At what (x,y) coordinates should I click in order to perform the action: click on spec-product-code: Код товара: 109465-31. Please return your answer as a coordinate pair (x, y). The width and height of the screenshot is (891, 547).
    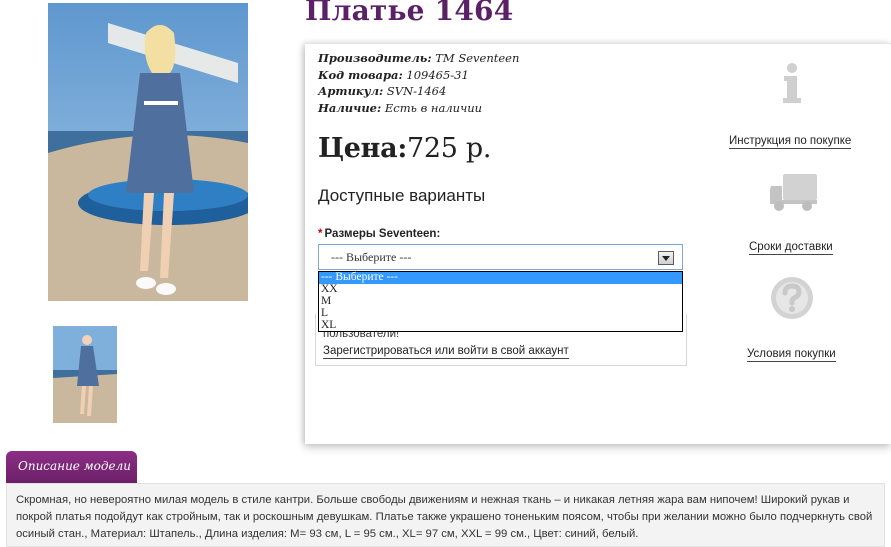
    Looking at the image, I should click on (418, 75).